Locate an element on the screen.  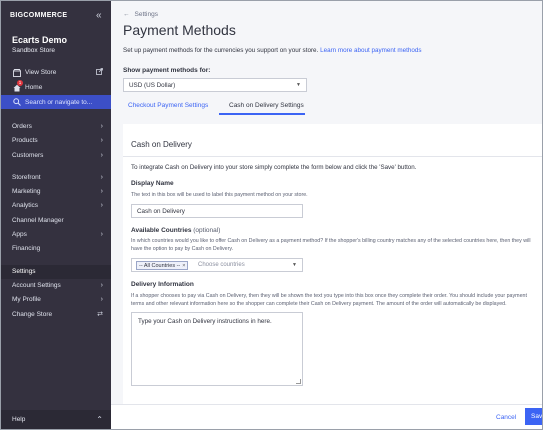
countries-placeholder: Choose countries is located at coordinates (221, 265).